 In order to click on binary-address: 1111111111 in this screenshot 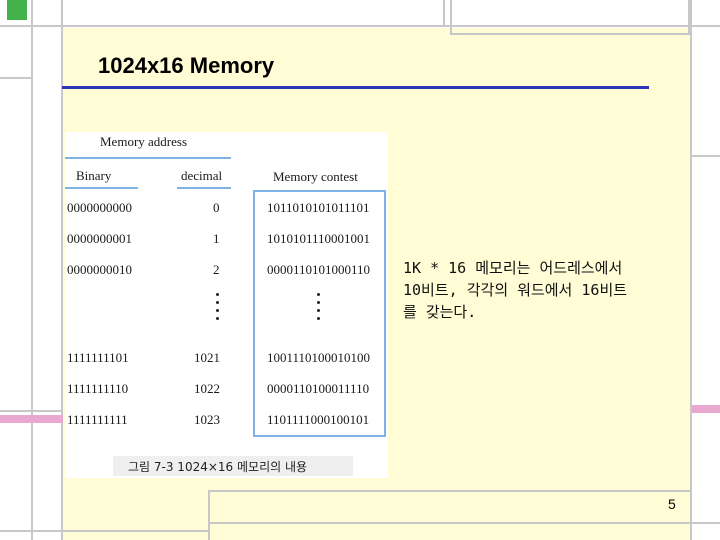, I will do `click(97, 419)`.